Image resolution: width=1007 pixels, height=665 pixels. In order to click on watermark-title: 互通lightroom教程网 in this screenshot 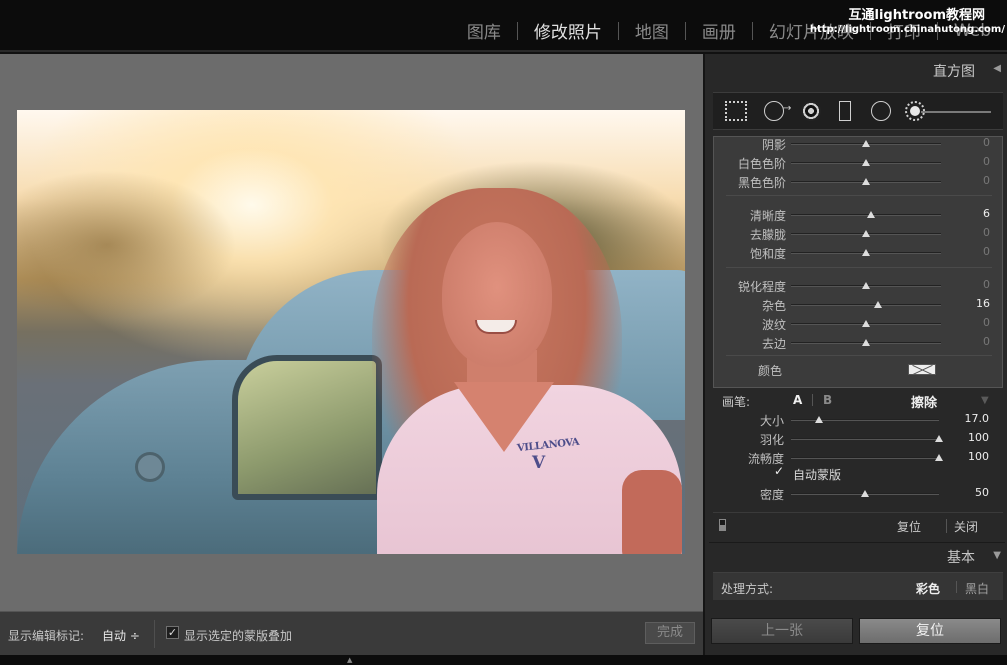, I will do `click(916, 15)`.